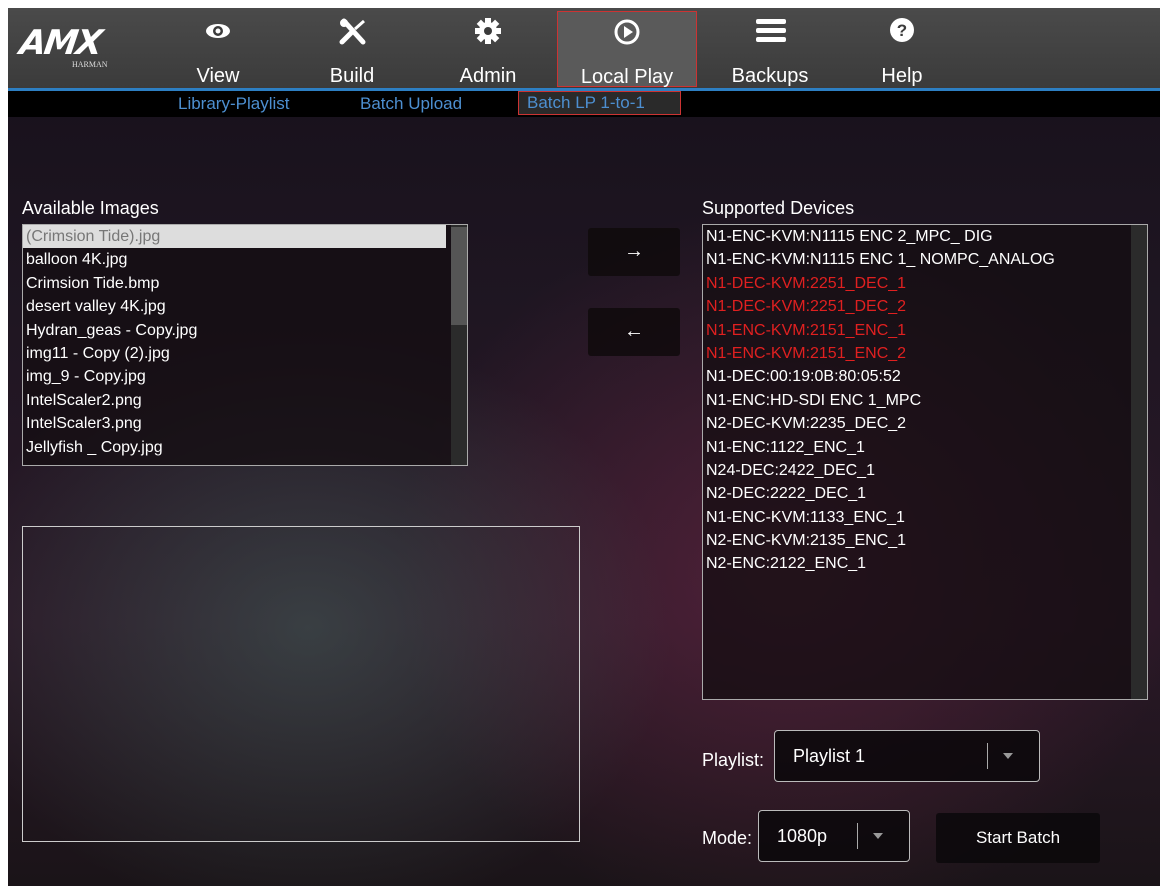 This screenshot has width=1160, height=886. What do you see at coordinates (925, 563) in the screenshot?
I see `list-item: N2-ENC:2122_ENC_1` at bounding box center [925, 563].